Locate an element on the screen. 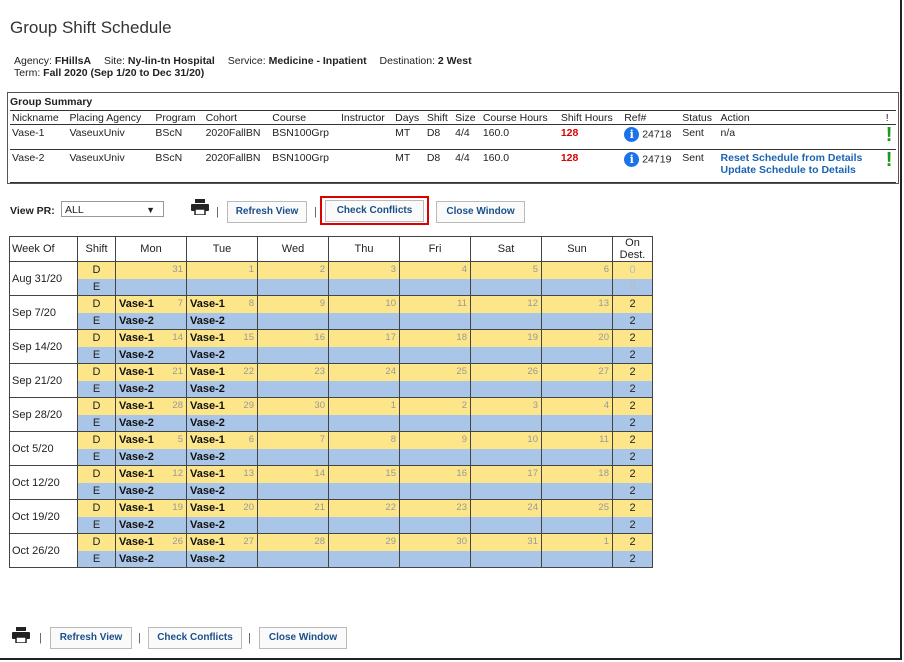 The height and width of the screenshot is (662, 904). day-cell: 13 is located at coordinates (577, 304).